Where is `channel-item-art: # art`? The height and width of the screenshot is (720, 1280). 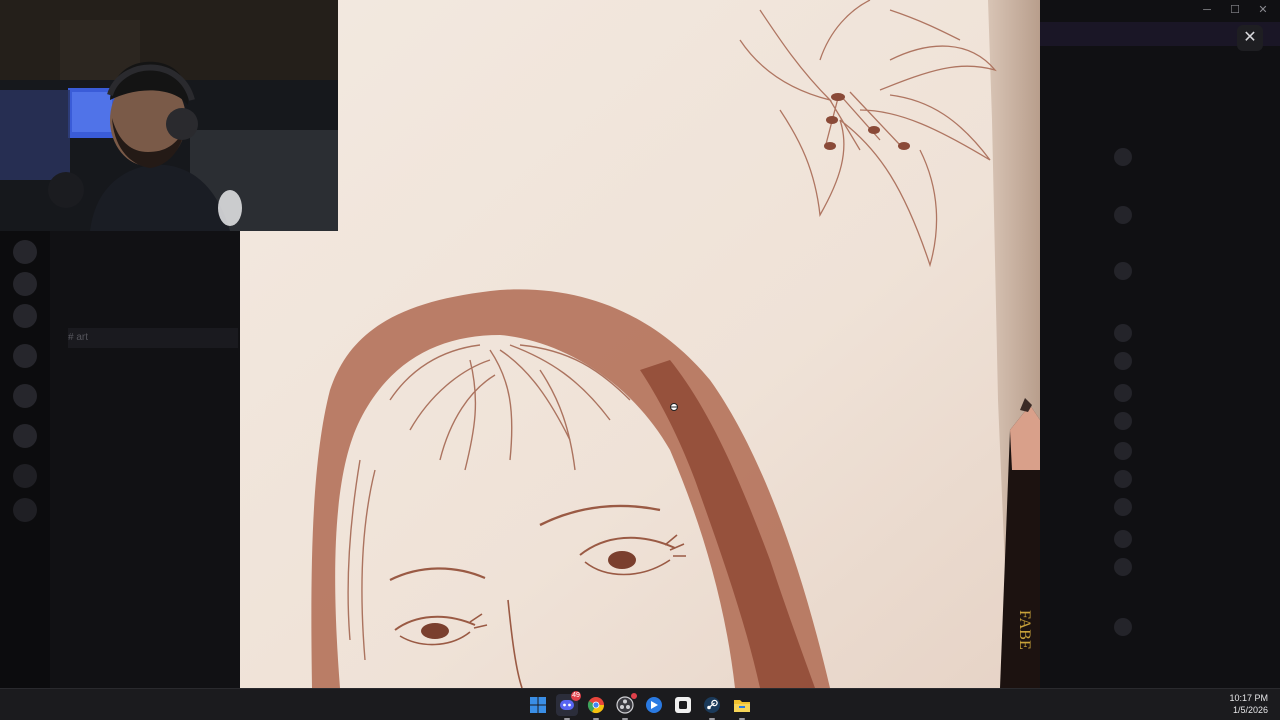 channel-item-art: # art is located at coordinates (153, 338).